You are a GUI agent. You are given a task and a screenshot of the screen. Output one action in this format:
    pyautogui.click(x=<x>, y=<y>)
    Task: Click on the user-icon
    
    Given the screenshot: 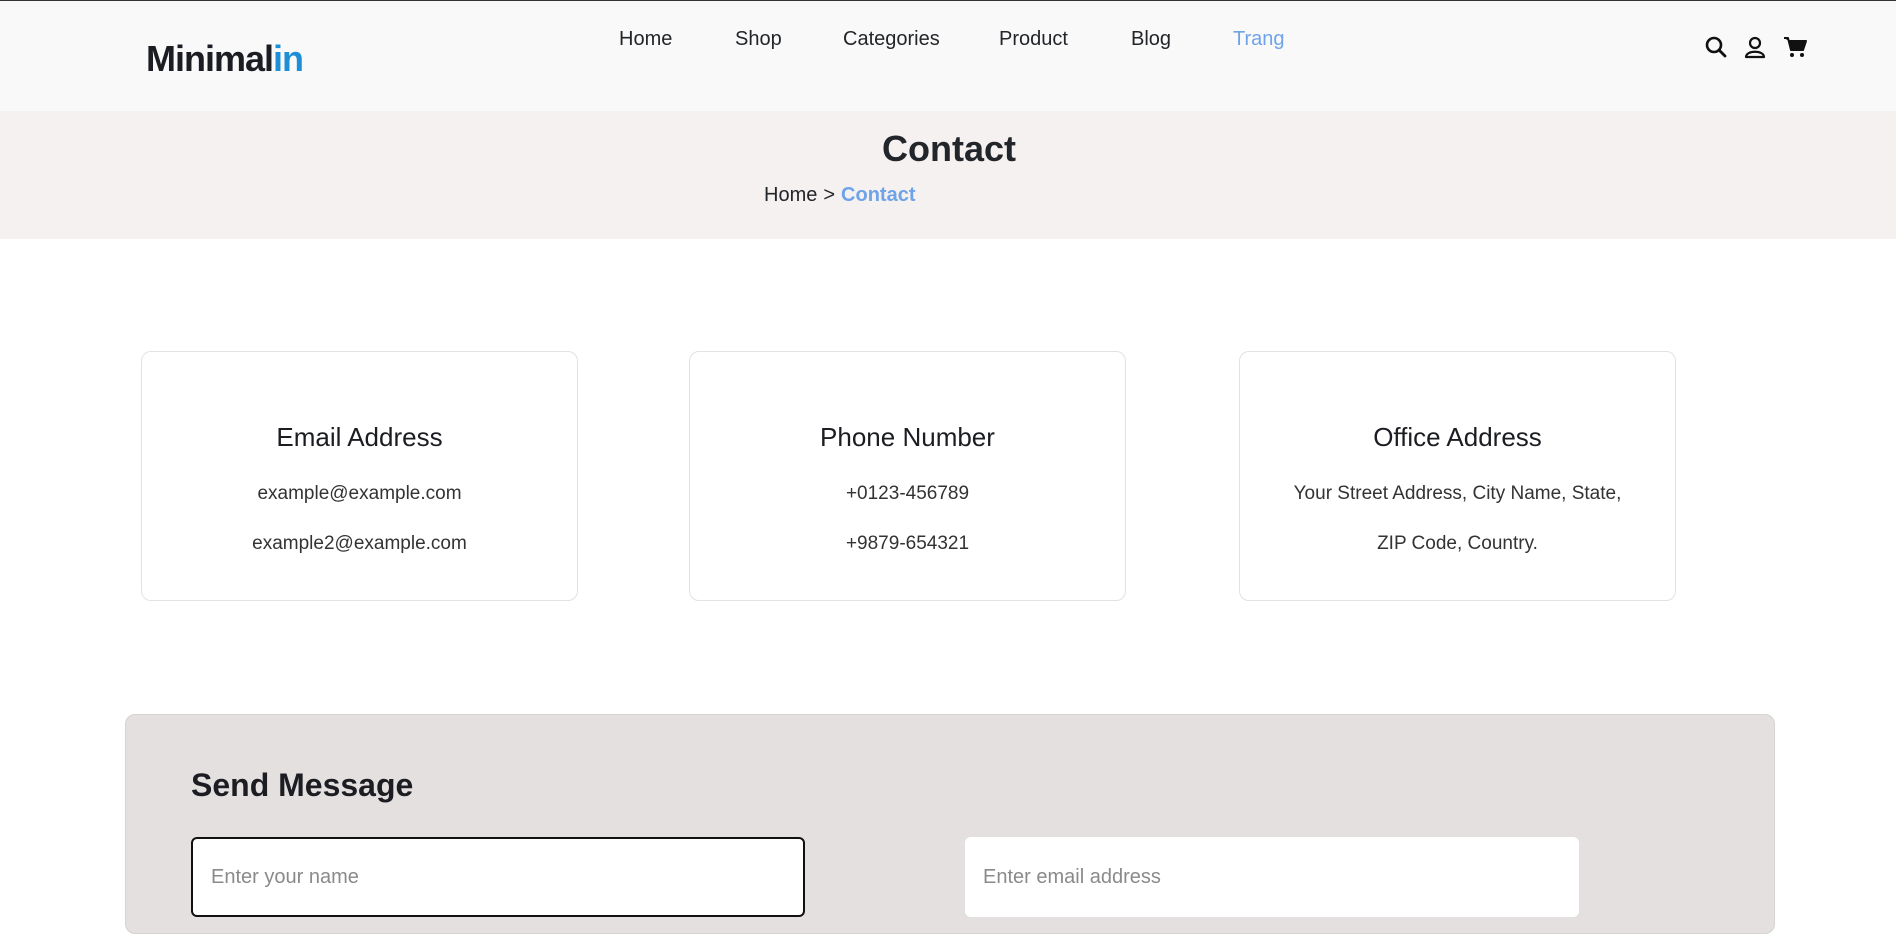 What is the action you would take?
    pyautogui.click(x=1755, y=47)
    